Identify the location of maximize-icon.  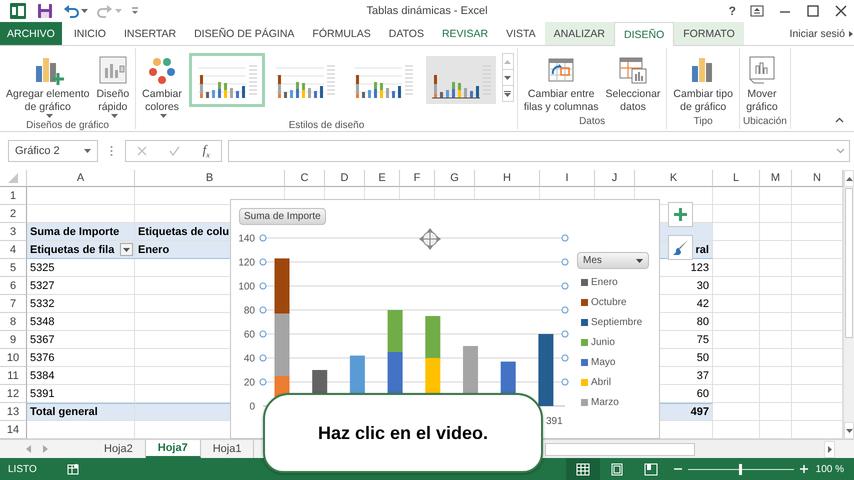
(813, 11).